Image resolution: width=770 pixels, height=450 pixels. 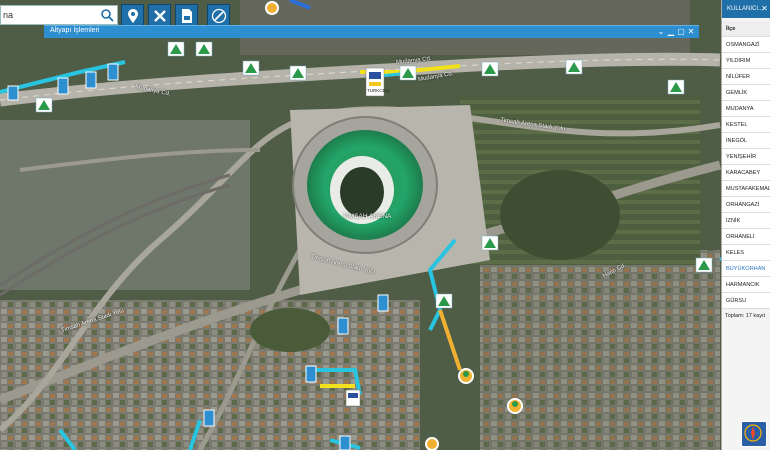 I want to click on district-item: ORHANELİ, so click(x=746, y=237).